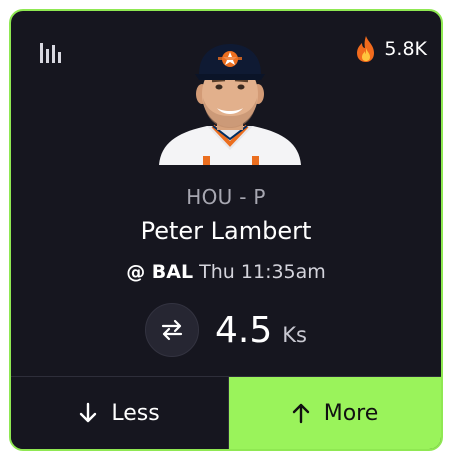 This screenshot has height=462, width=456. Describe the element at coordinates (51, 52) in the screenshot. I see `bar-chart-icon` at that location.